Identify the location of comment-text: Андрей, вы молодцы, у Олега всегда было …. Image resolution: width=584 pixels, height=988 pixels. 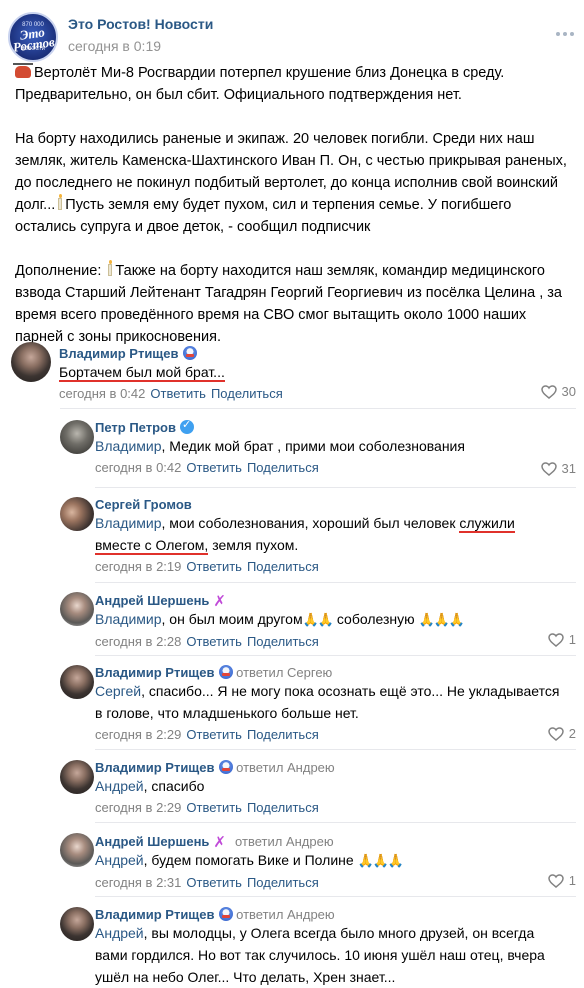
(320, 955).